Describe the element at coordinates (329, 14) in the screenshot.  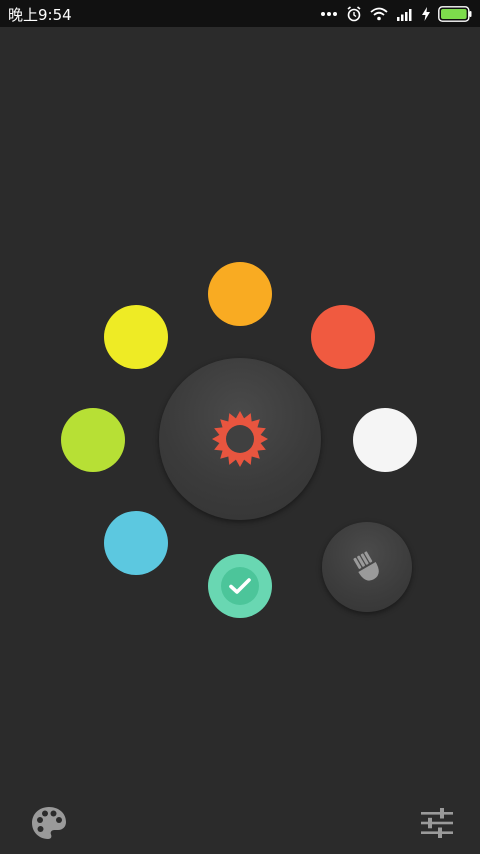
I see `more-dots-icon` at that location.